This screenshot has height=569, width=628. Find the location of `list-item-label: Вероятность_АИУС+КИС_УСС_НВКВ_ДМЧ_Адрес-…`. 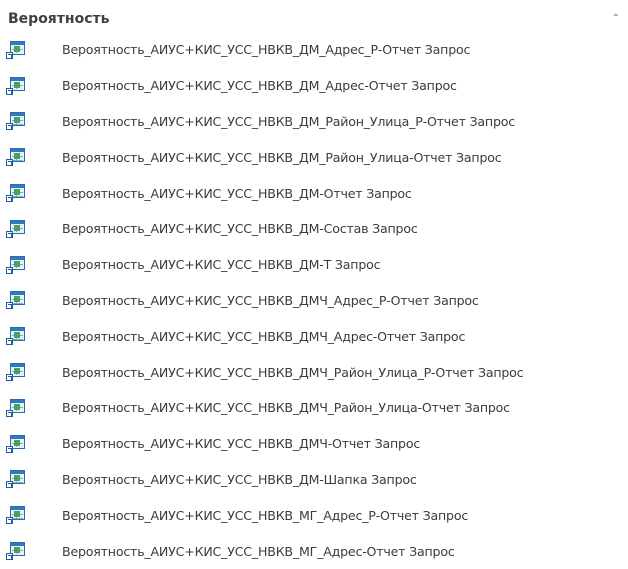

list-item-label: Вероятность_АИУС+КИС_УСС_НВКВ_ДМЧ_Адрес-… is located at coordinates (264, 336).